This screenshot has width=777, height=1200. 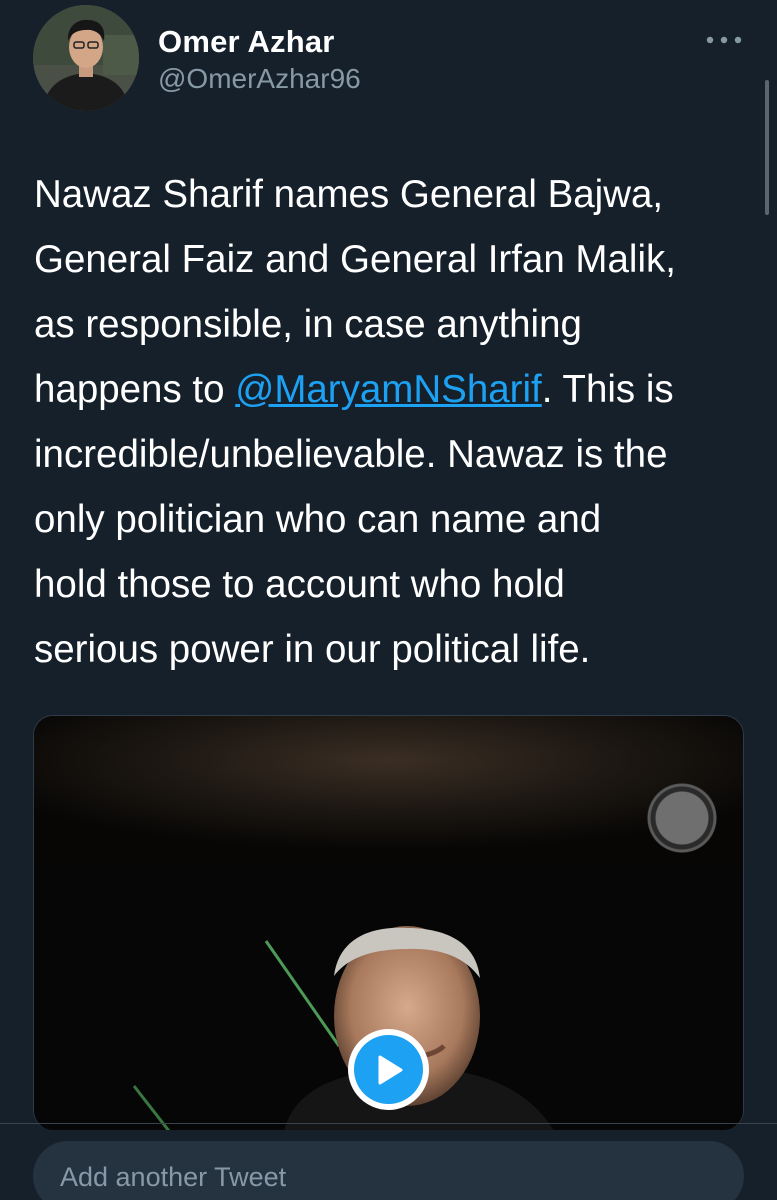 What do you see at coordinates (388, 389) in the screenshot?
I see `mention-link: @MaryamNSharif` at bounding box center [388, 389].